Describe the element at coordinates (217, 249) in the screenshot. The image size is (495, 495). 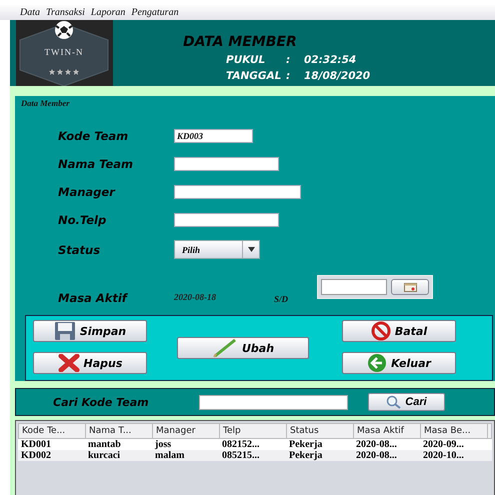
I see `status-dropdown: Pilih` at that location.